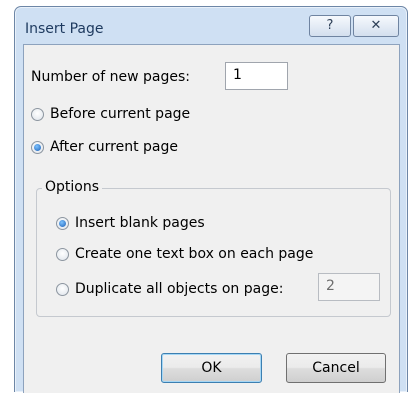  Describe the element at coordinates (62, 289) in the screenshot. I see `duplicate-radio-button` at that location.